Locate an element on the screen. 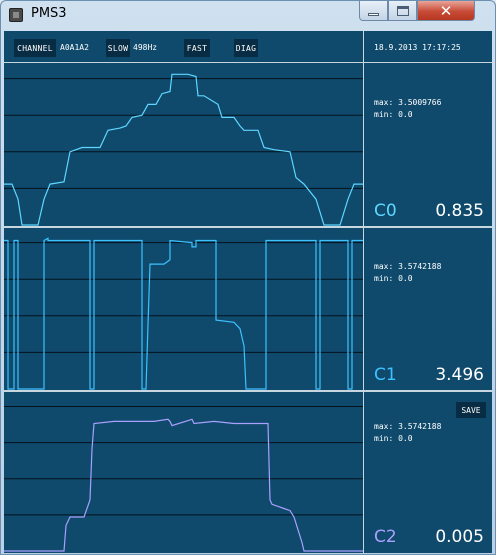  channel-c2-max: max: 3.5742188 is located at coordinates (408, 426).